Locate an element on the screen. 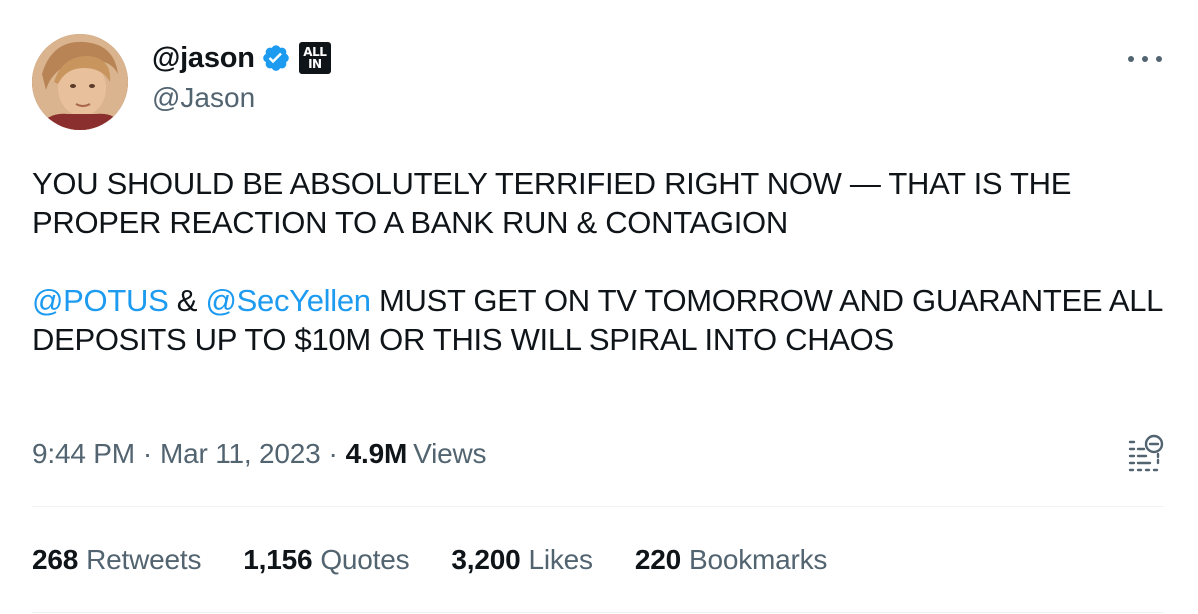  avatar is located at coordinates (80, 82).